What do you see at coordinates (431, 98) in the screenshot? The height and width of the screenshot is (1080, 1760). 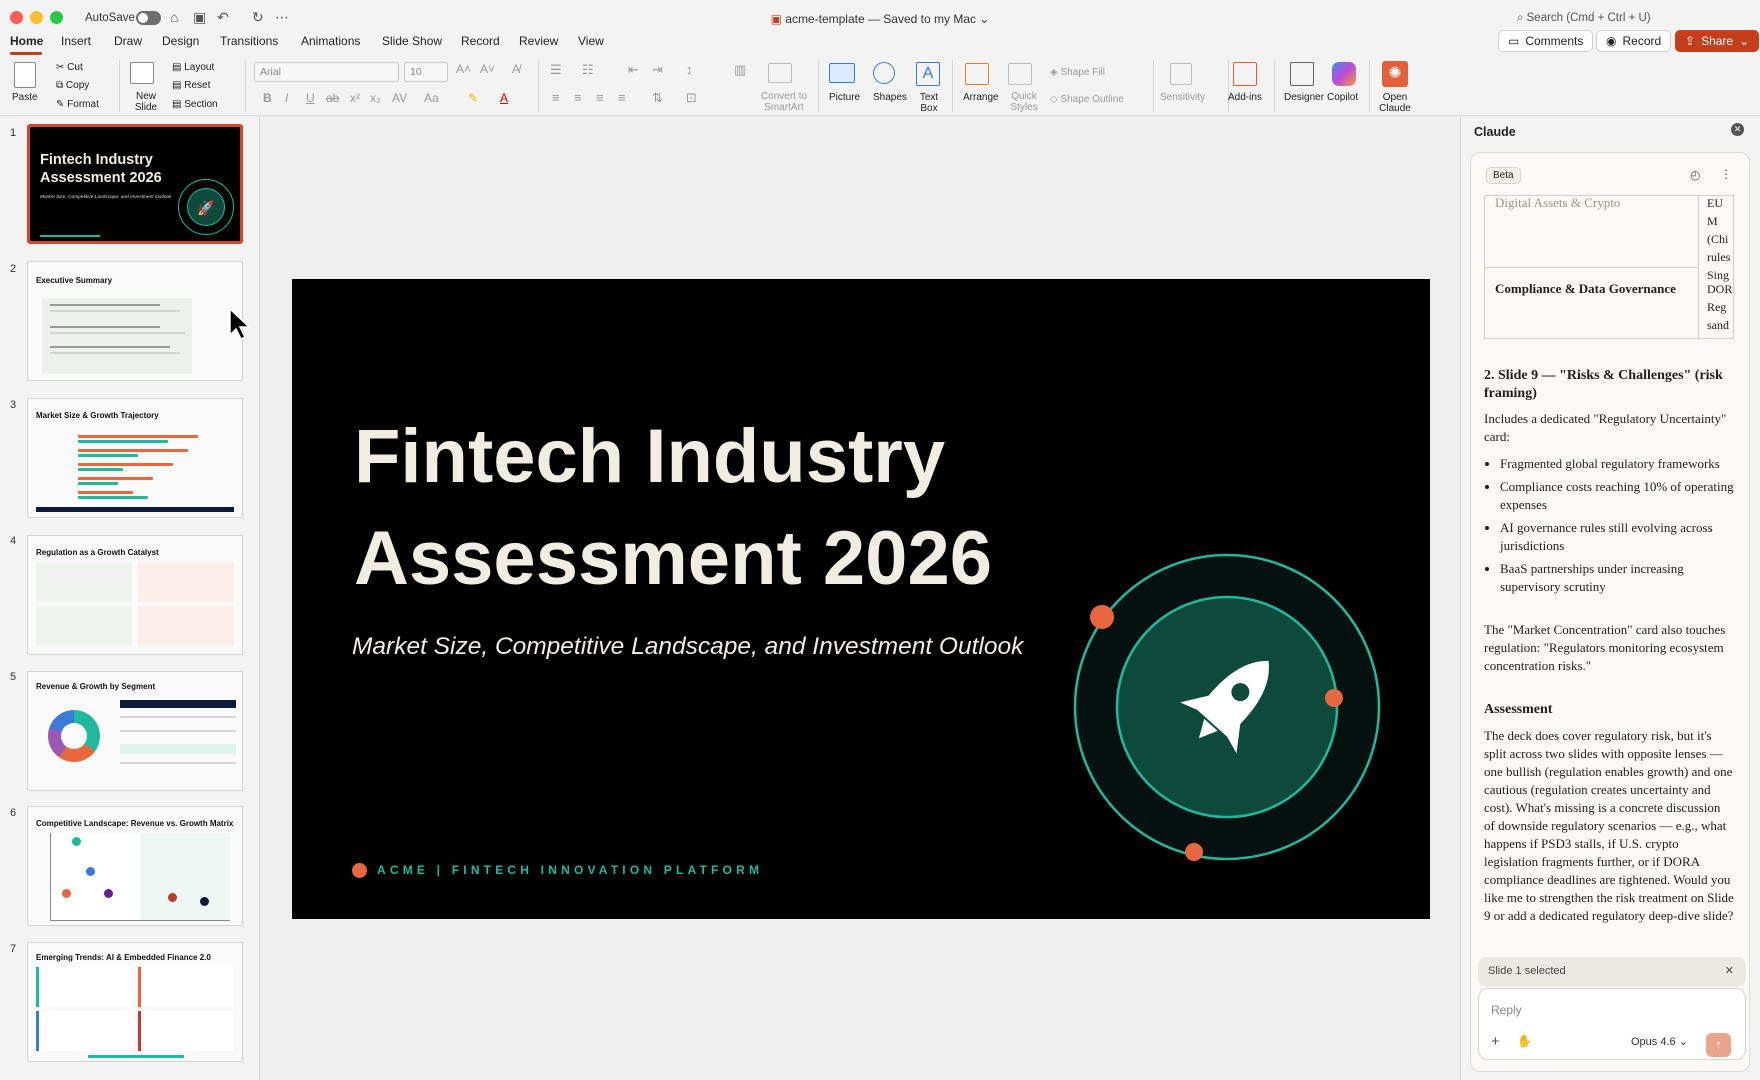 I see `change-case-icon: Aa` at bounding box center [431, 98].